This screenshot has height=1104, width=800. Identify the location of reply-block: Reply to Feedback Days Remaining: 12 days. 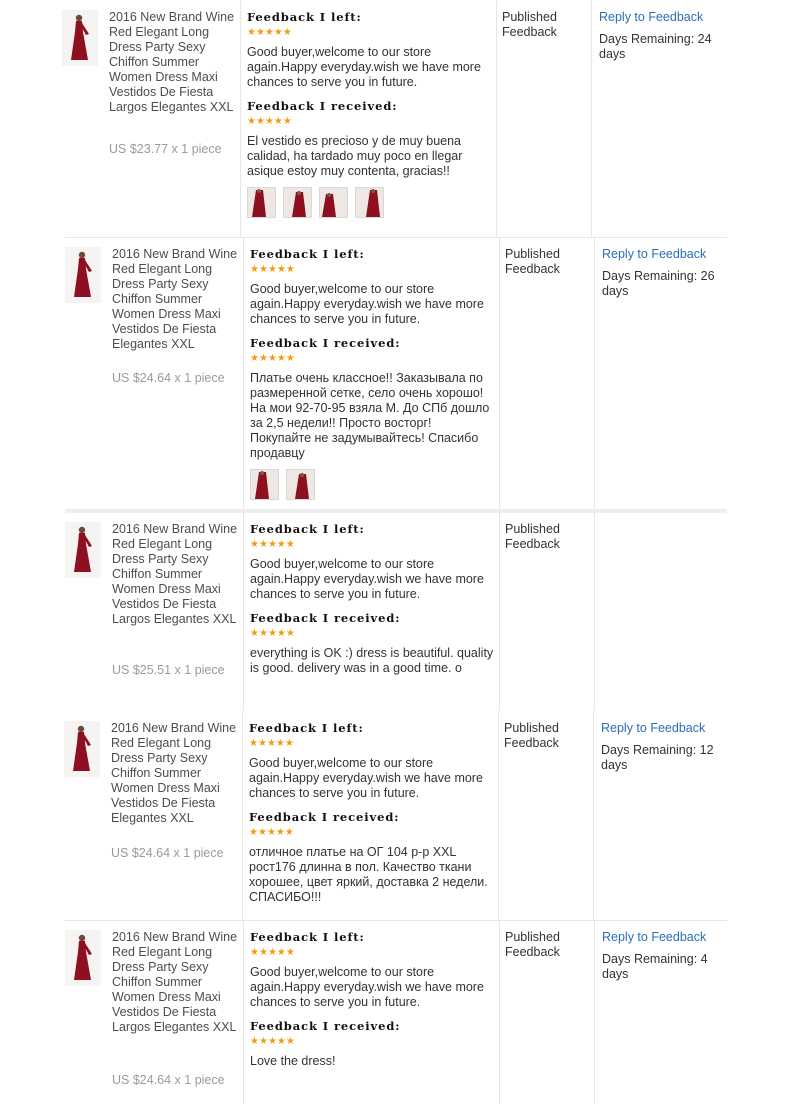
(661, 747).